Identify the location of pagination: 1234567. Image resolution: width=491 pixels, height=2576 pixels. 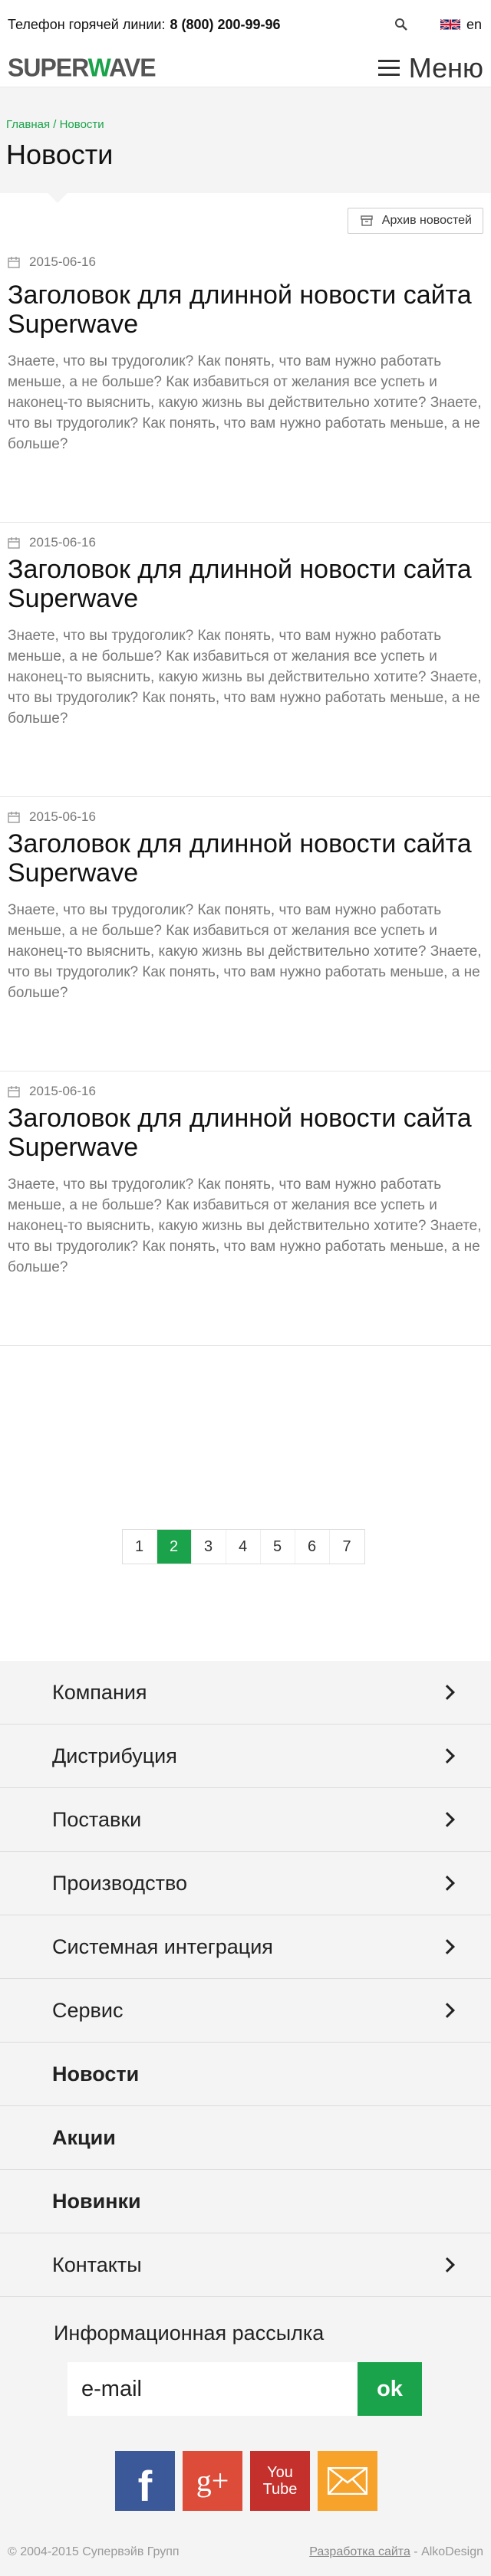
(243, 1546).